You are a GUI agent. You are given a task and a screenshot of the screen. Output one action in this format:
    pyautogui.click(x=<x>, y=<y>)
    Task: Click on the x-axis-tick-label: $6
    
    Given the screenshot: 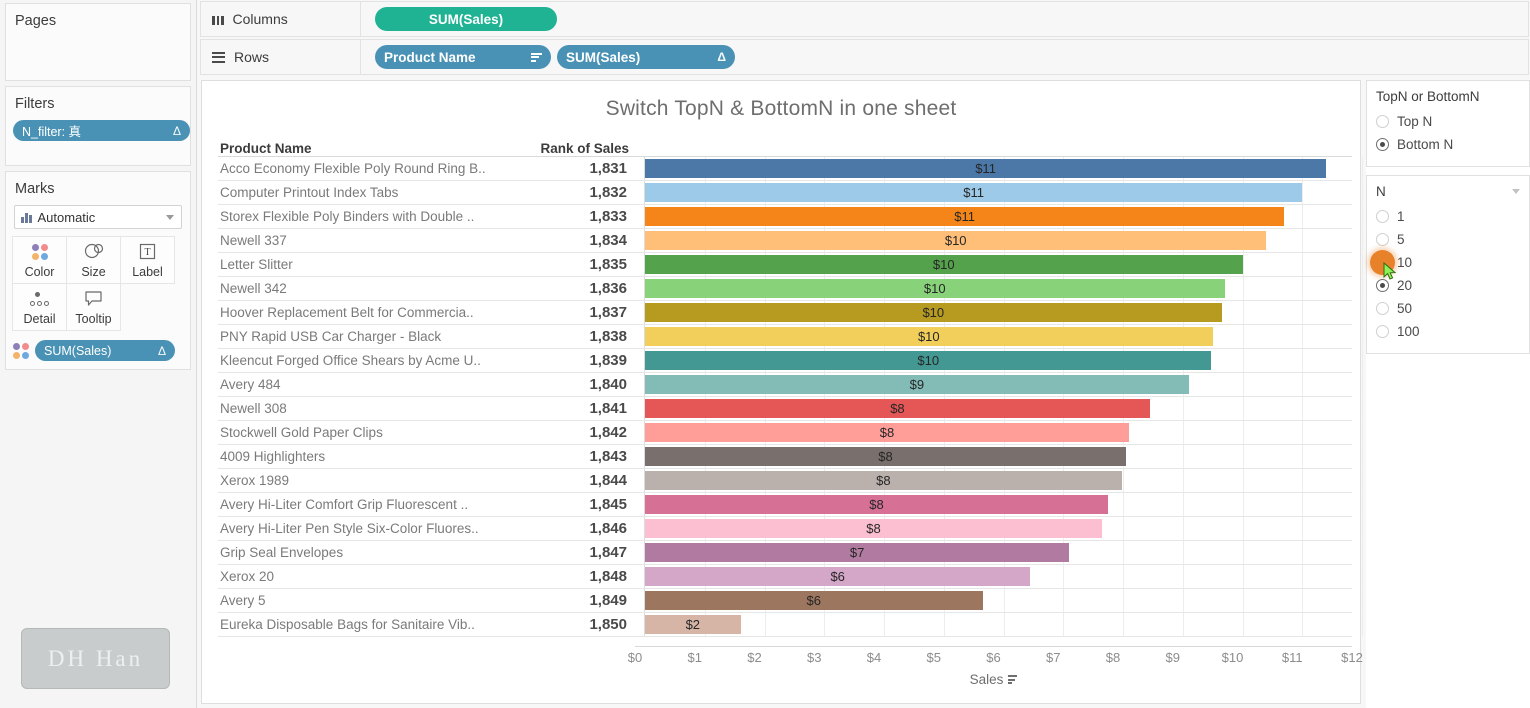 What is the action you would take?
    pyautogui.click(x=993, y=657)
    